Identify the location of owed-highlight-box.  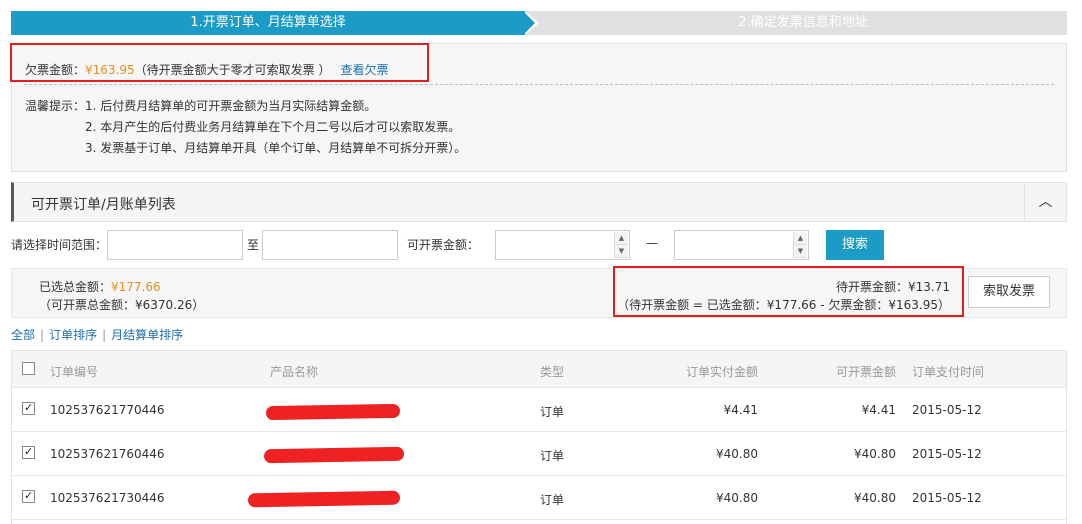
(219, 62).